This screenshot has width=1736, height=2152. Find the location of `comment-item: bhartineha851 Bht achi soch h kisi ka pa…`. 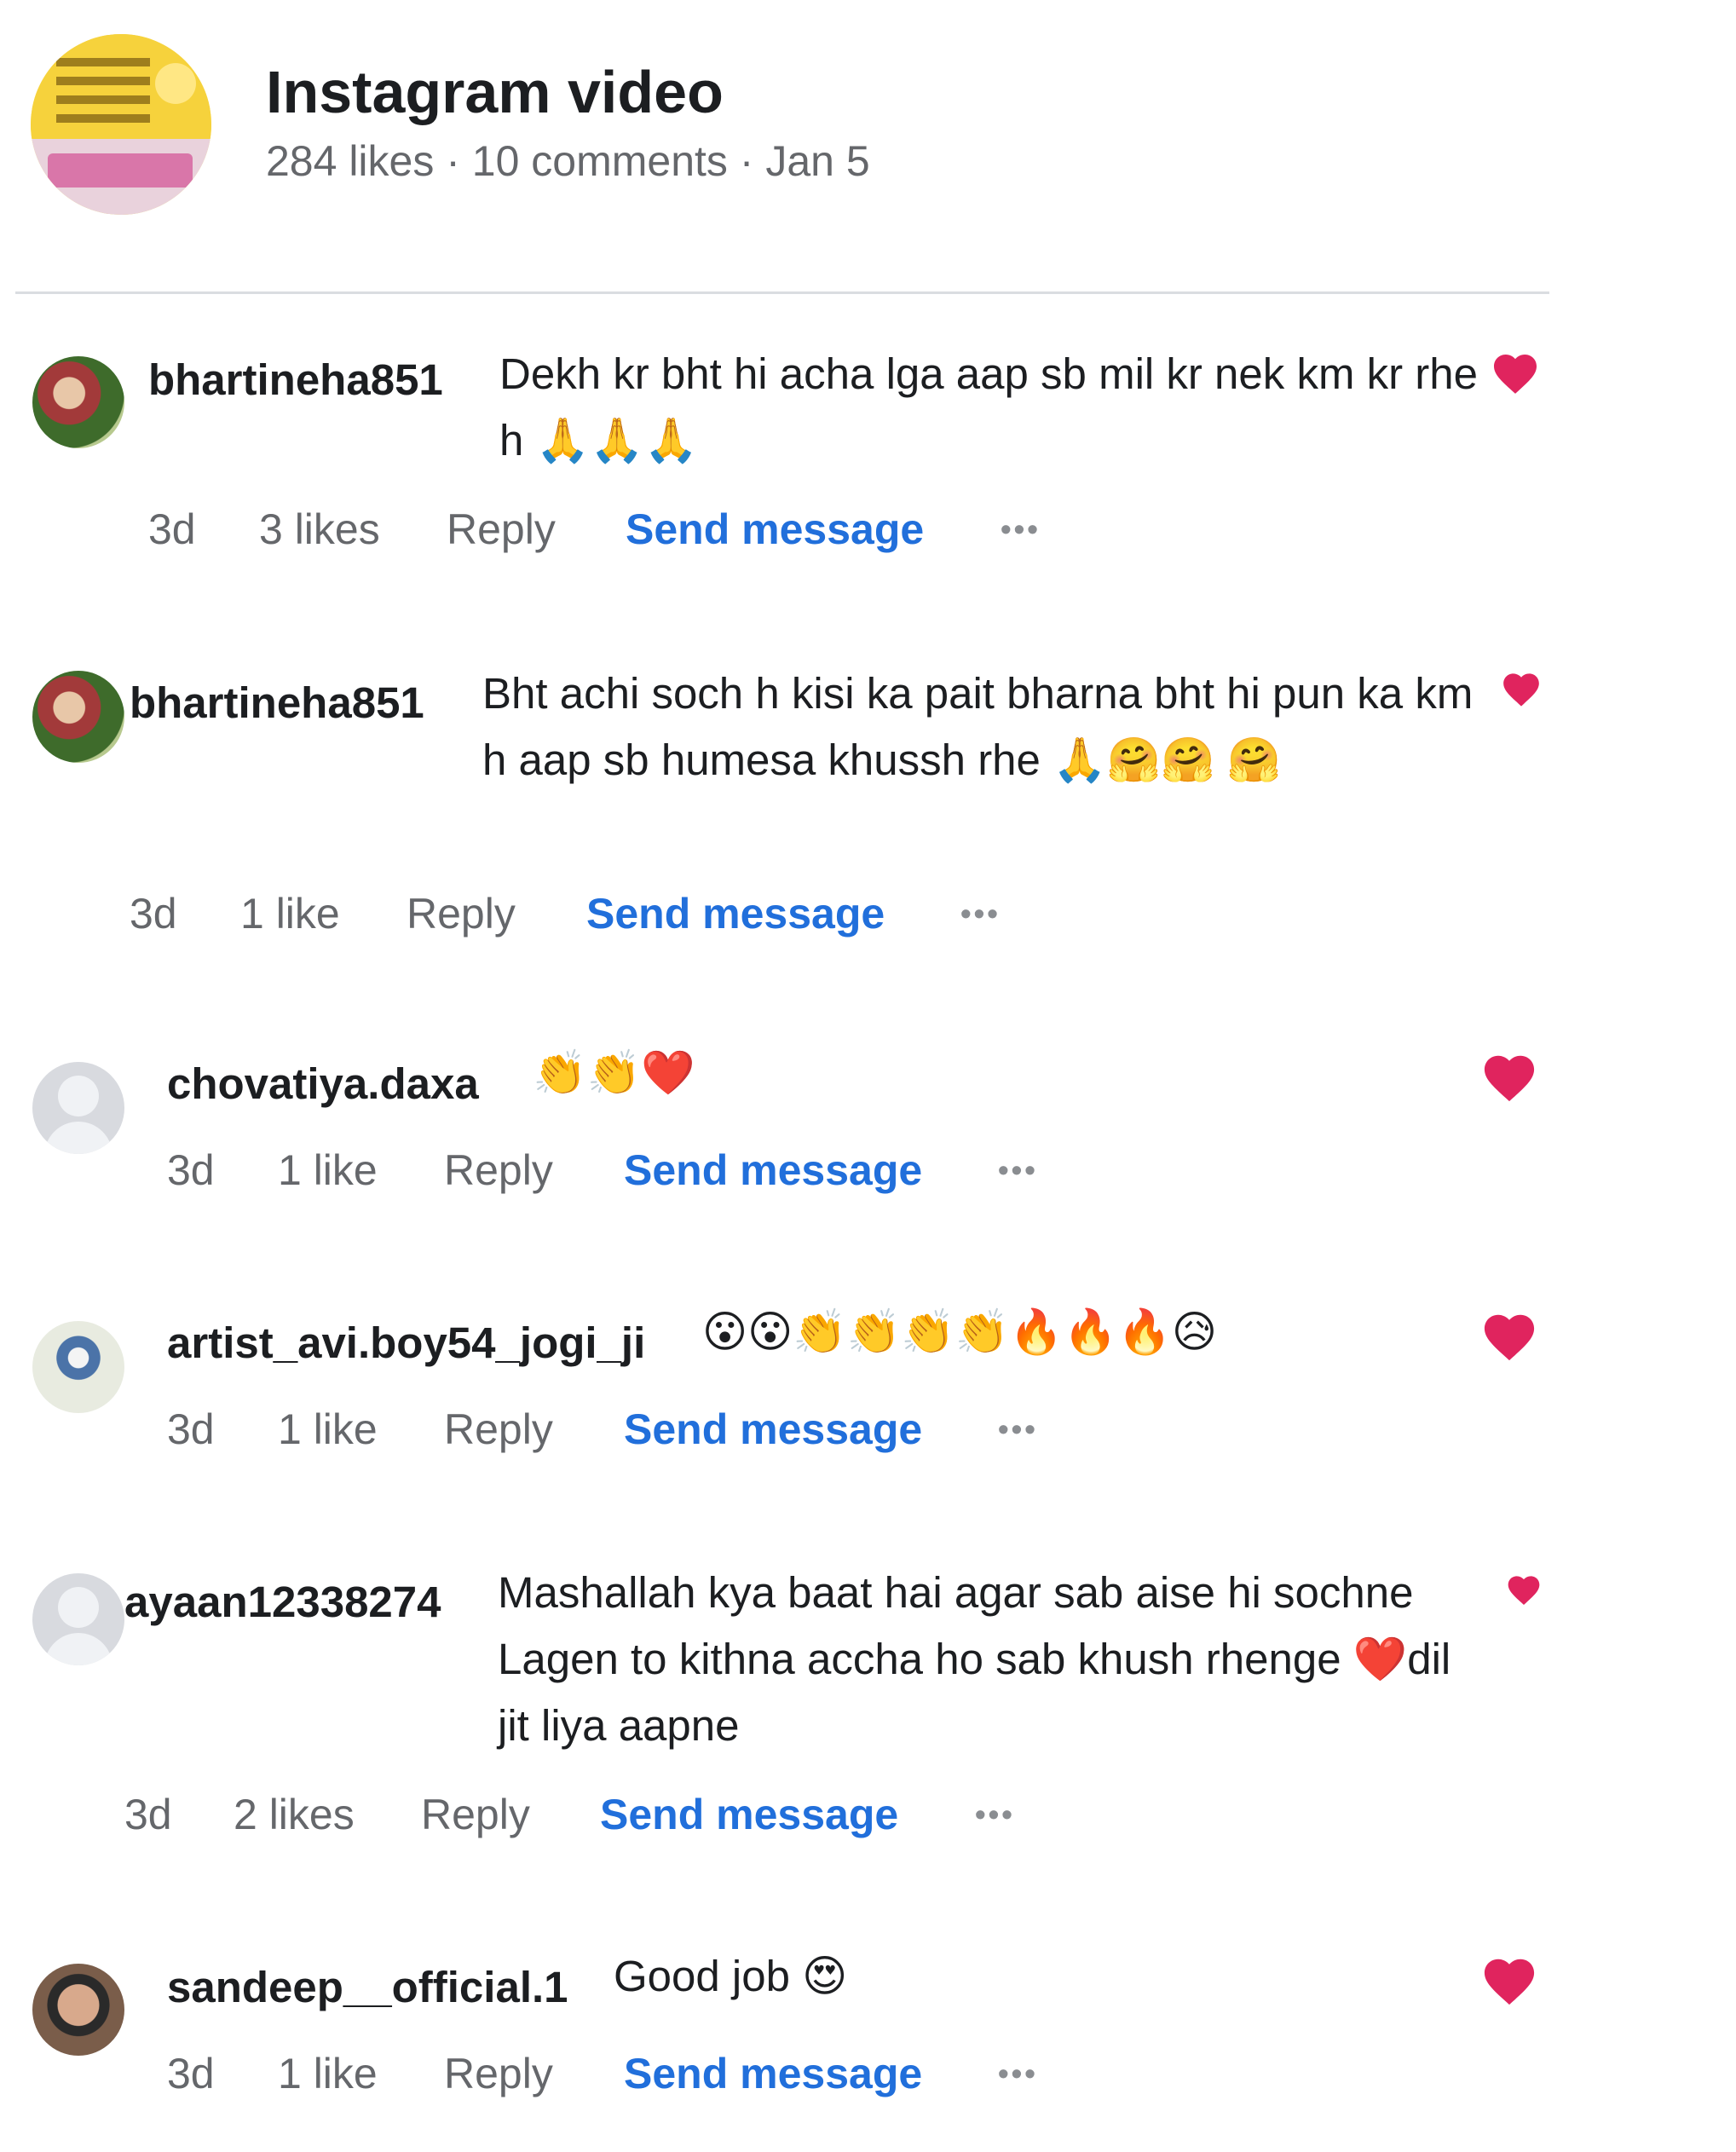

comment-item: bhartineha851 Bht achi soch h kisi ka pa… is located at coordinates (775, 805).